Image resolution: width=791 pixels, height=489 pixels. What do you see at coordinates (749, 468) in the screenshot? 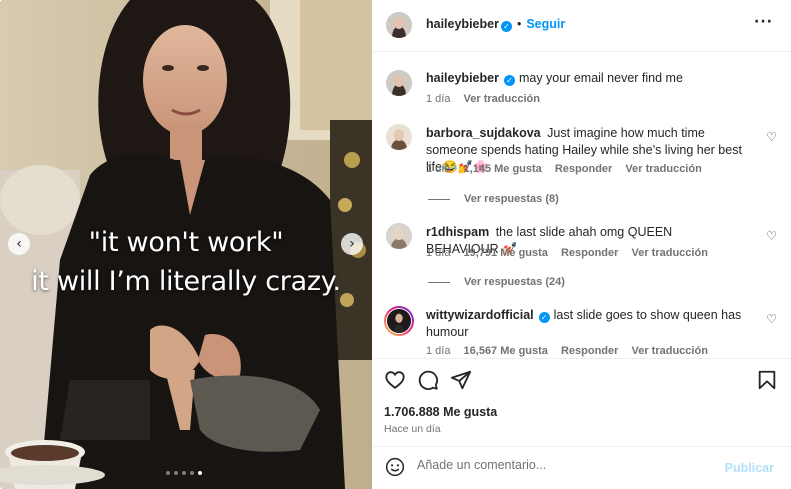
I see `publish-button: Publicar` at bounding box center [749, 468].